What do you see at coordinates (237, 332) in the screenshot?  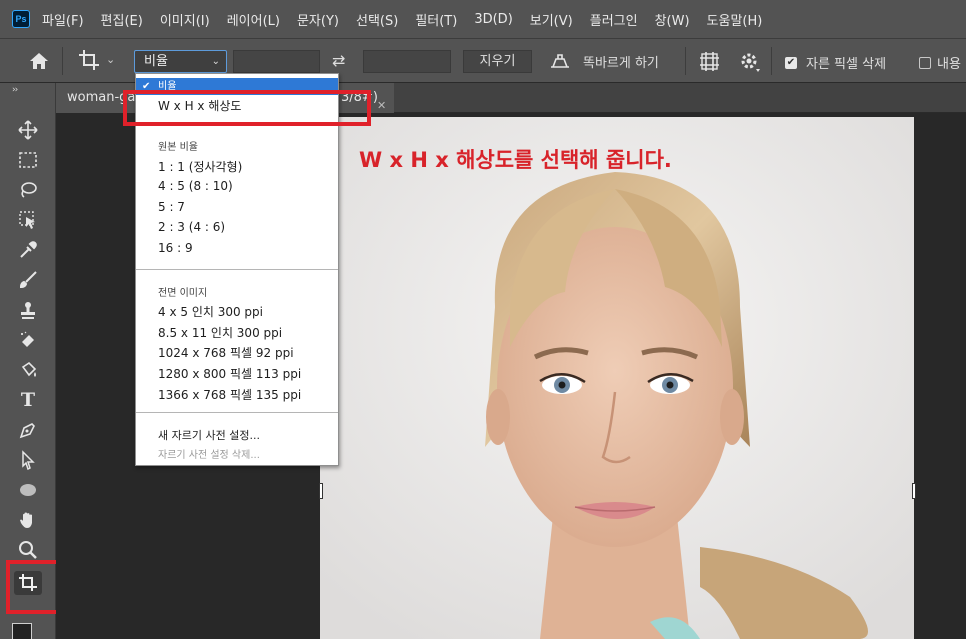 I see `dropdown-item-preset-8-5x11: 8.5 x 11 인치 300 ppi` at bounding box center [237, 332].